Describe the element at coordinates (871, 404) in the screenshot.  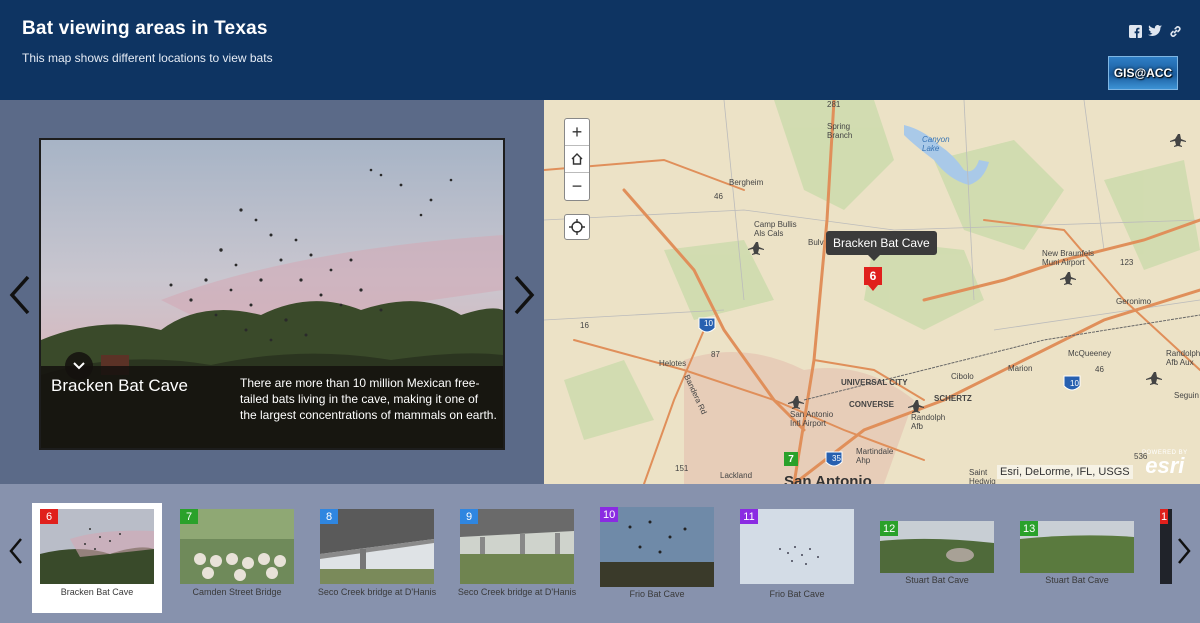
I see `map-label: CONVERSE` at that location.